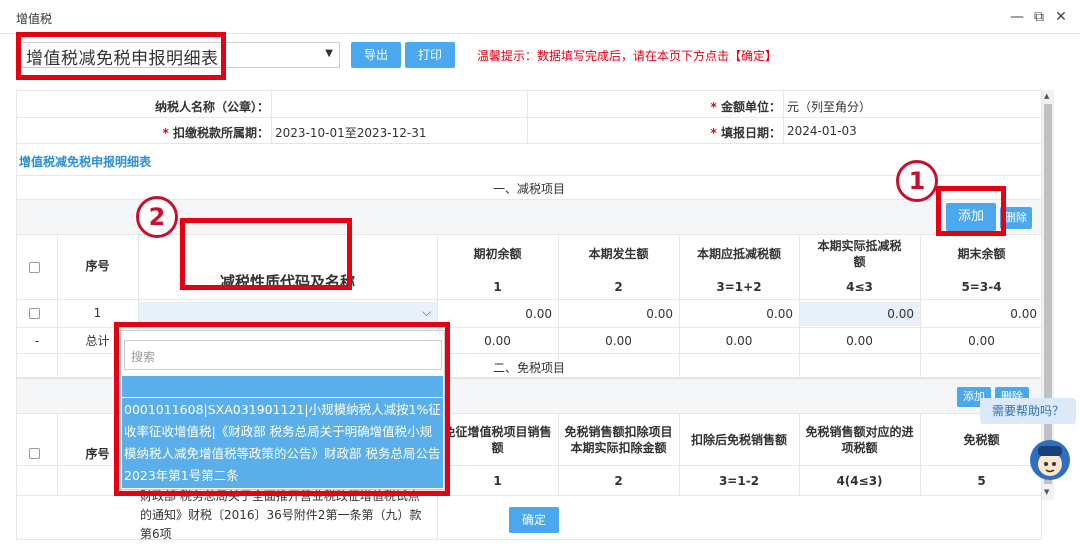 The width and height of the screenshot is (1080, 550). I want to click on scrollbar-thumb, so click(1048, 294).